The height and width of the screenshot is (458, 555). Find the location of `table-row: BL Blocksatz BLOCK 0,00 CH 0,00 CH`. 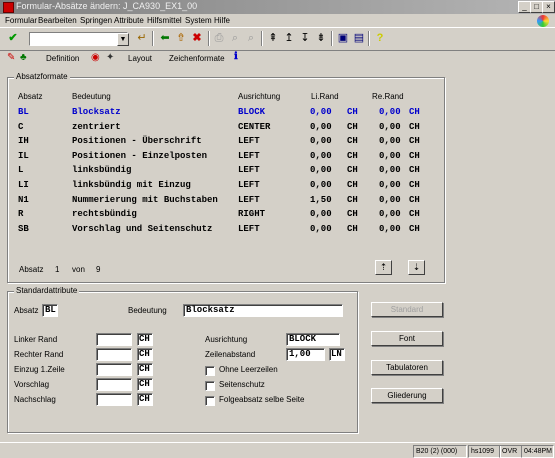

table-row: BL Blocksatz BLOCK 0,00 CH 0,00 CH is located at coordinates (220, 113).